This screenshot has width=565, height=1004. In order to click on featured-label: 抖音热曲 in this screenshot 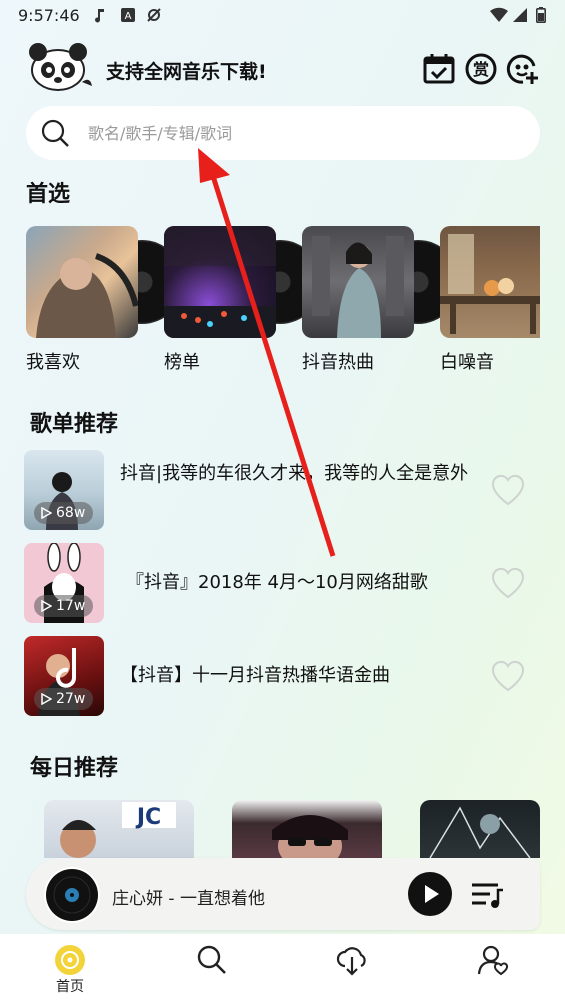, I will do `click(338, 362)`.